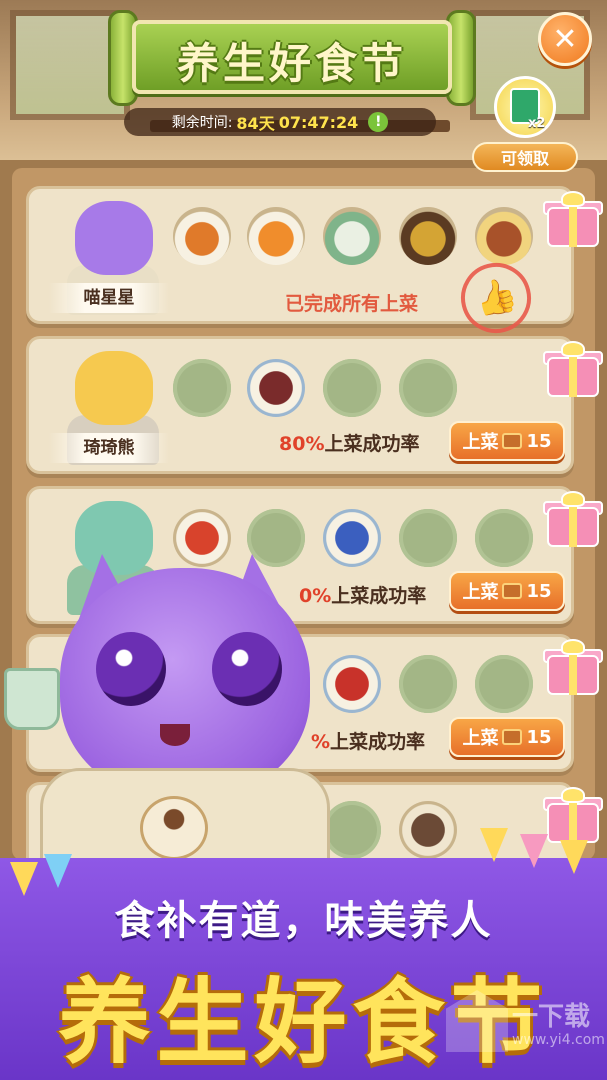 The width and height of the screenshot is (607, 1080). What do you see at coordinates (477, 1021) in the screenshot?
I see `watermark-logo-icon` at bounding box center [477, 1021].